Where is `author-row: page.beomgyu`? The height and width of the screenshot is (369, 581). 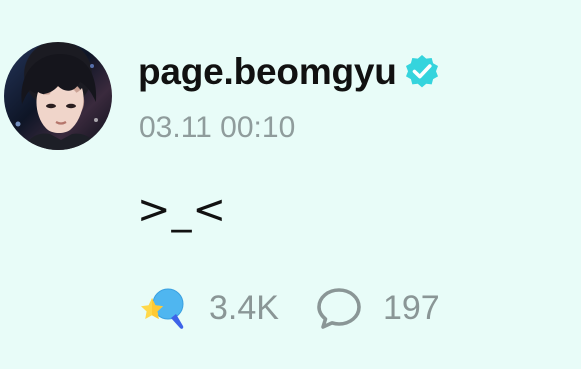
author-row: page.beomgyu is located at coordinates (289, 72).